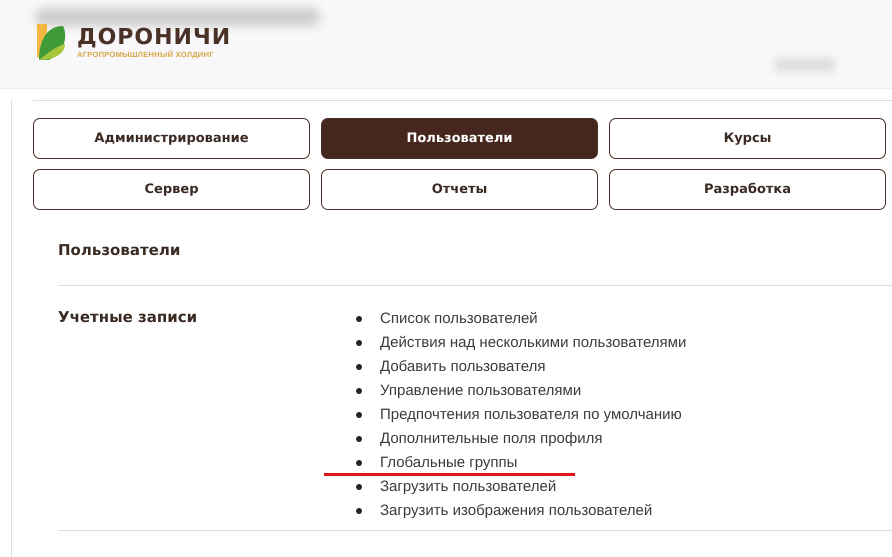 Image resolution: width=892 pixels, height=557 pixels. Describe the element at coordinates (171, 138) in the screenshot. I see `nav-tab: Администрирование` at that location.